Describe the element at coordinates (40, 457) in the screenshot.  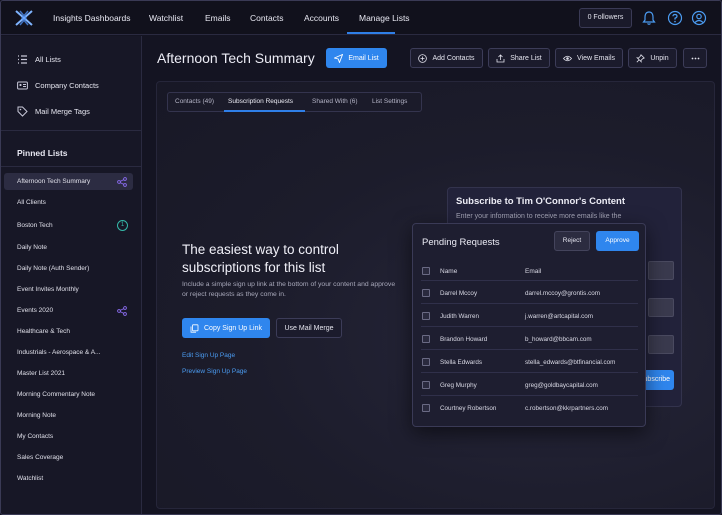
I see `pinned-item: Sales Coverage` at that location.